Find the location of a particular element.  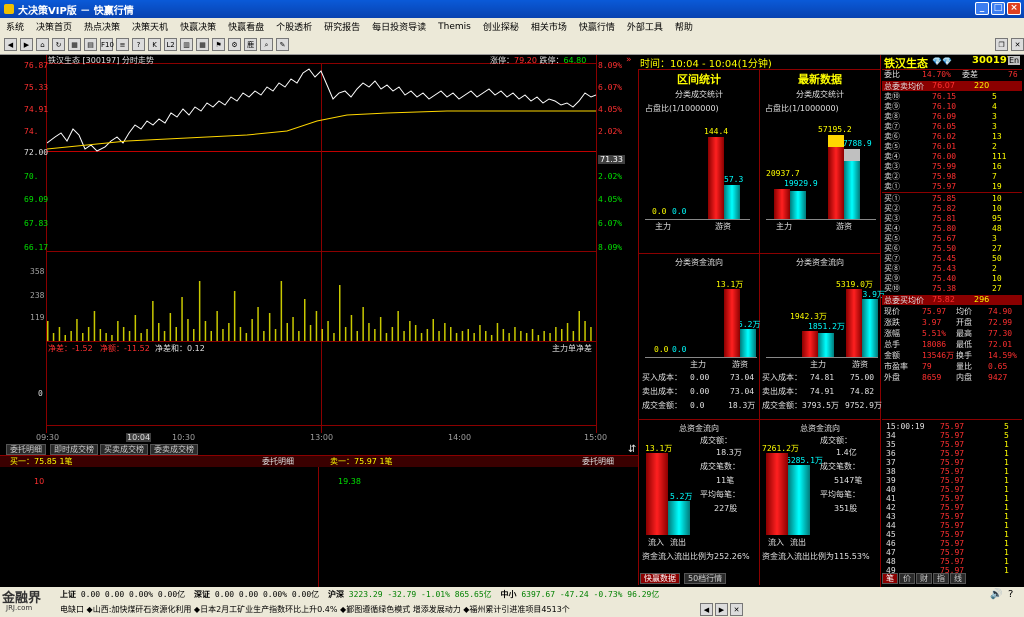

bid-row: 买⑦ 75.45 50 is located at coordinates (952, 259).